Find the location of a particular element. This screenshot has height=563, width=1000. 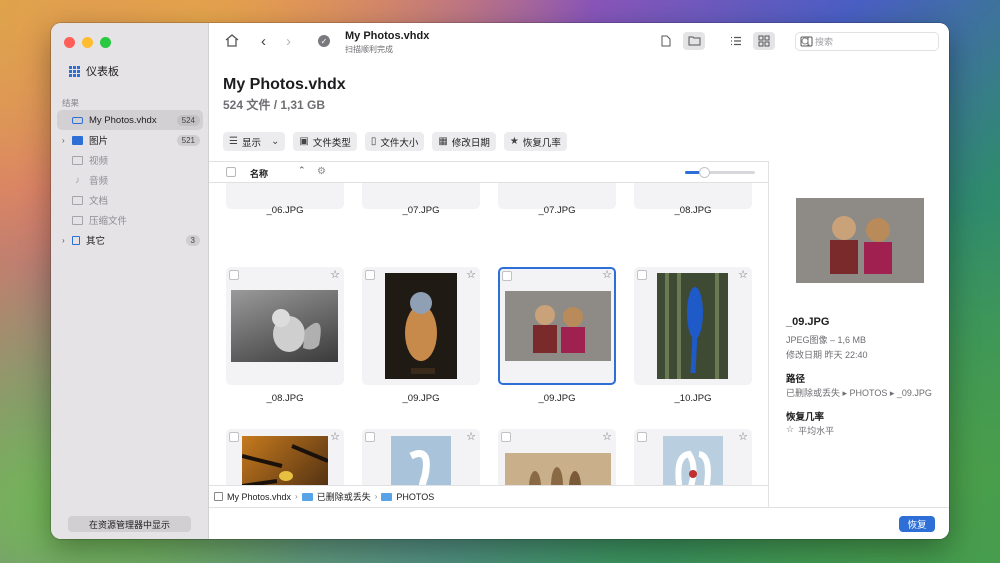

forward-arrow-icon: › is located at coordinates (288, 41).